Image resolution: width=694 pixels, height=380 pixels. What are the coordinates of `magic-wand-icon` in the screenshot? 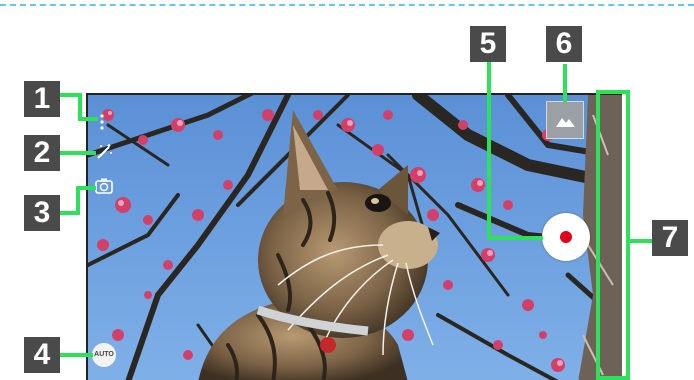 It's located at (104, 152).